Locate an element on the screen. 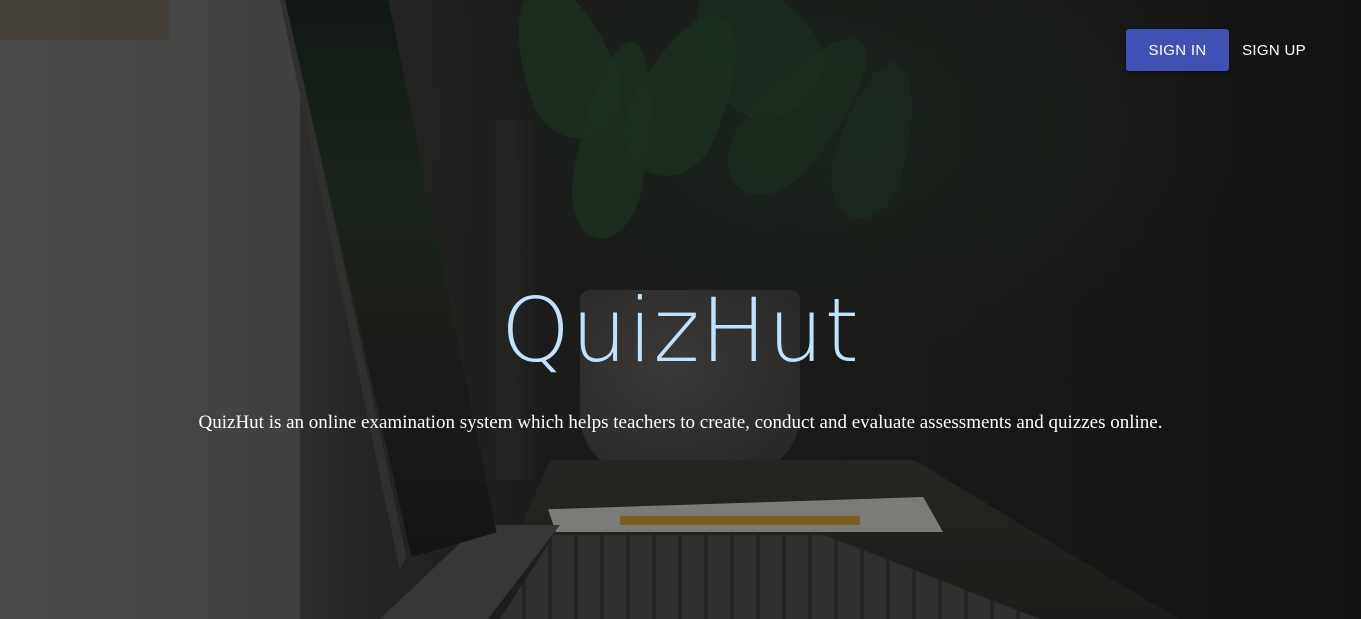 Image resolution: width=1361 pixels, height=619 pixels. top-nav: SIGN IN SIGN UP is located at coordinates (1216, 50).